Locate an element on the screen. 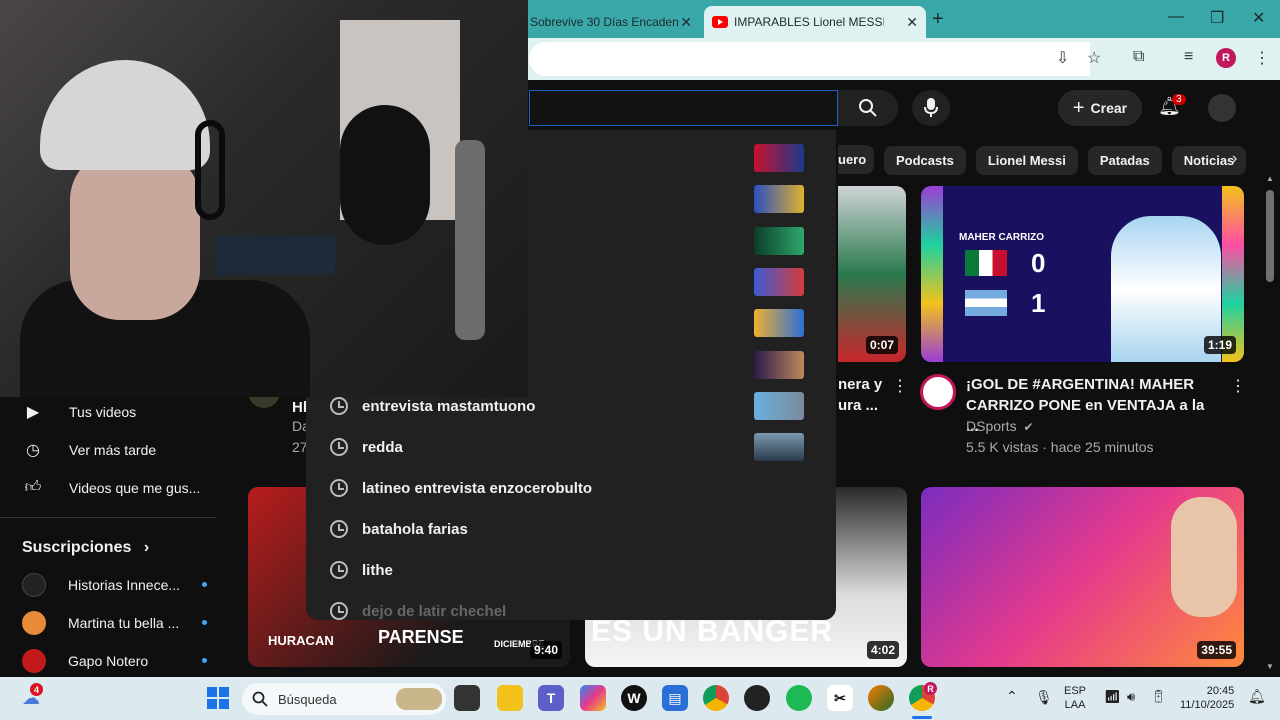  chip-partial: uero is located at coordinates (856, 159).